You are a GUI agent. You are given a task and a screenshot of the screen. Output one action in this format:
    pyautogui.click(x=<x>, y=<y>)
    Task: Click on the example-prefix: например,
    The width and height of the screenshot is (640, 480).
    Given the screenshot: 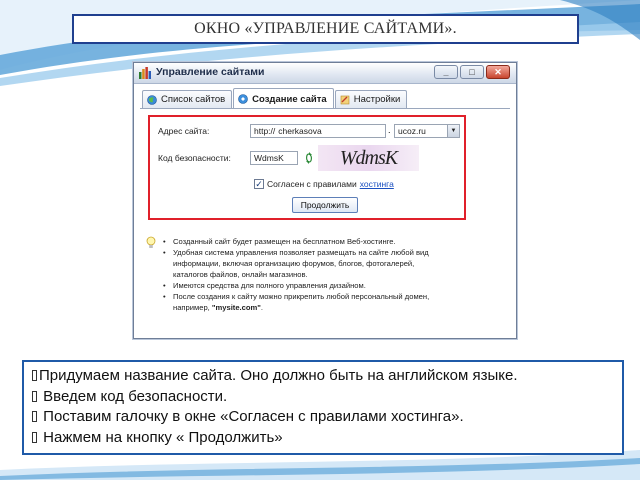 What is the action you would take?
    pyautogui.click(x=192, y=307)
    